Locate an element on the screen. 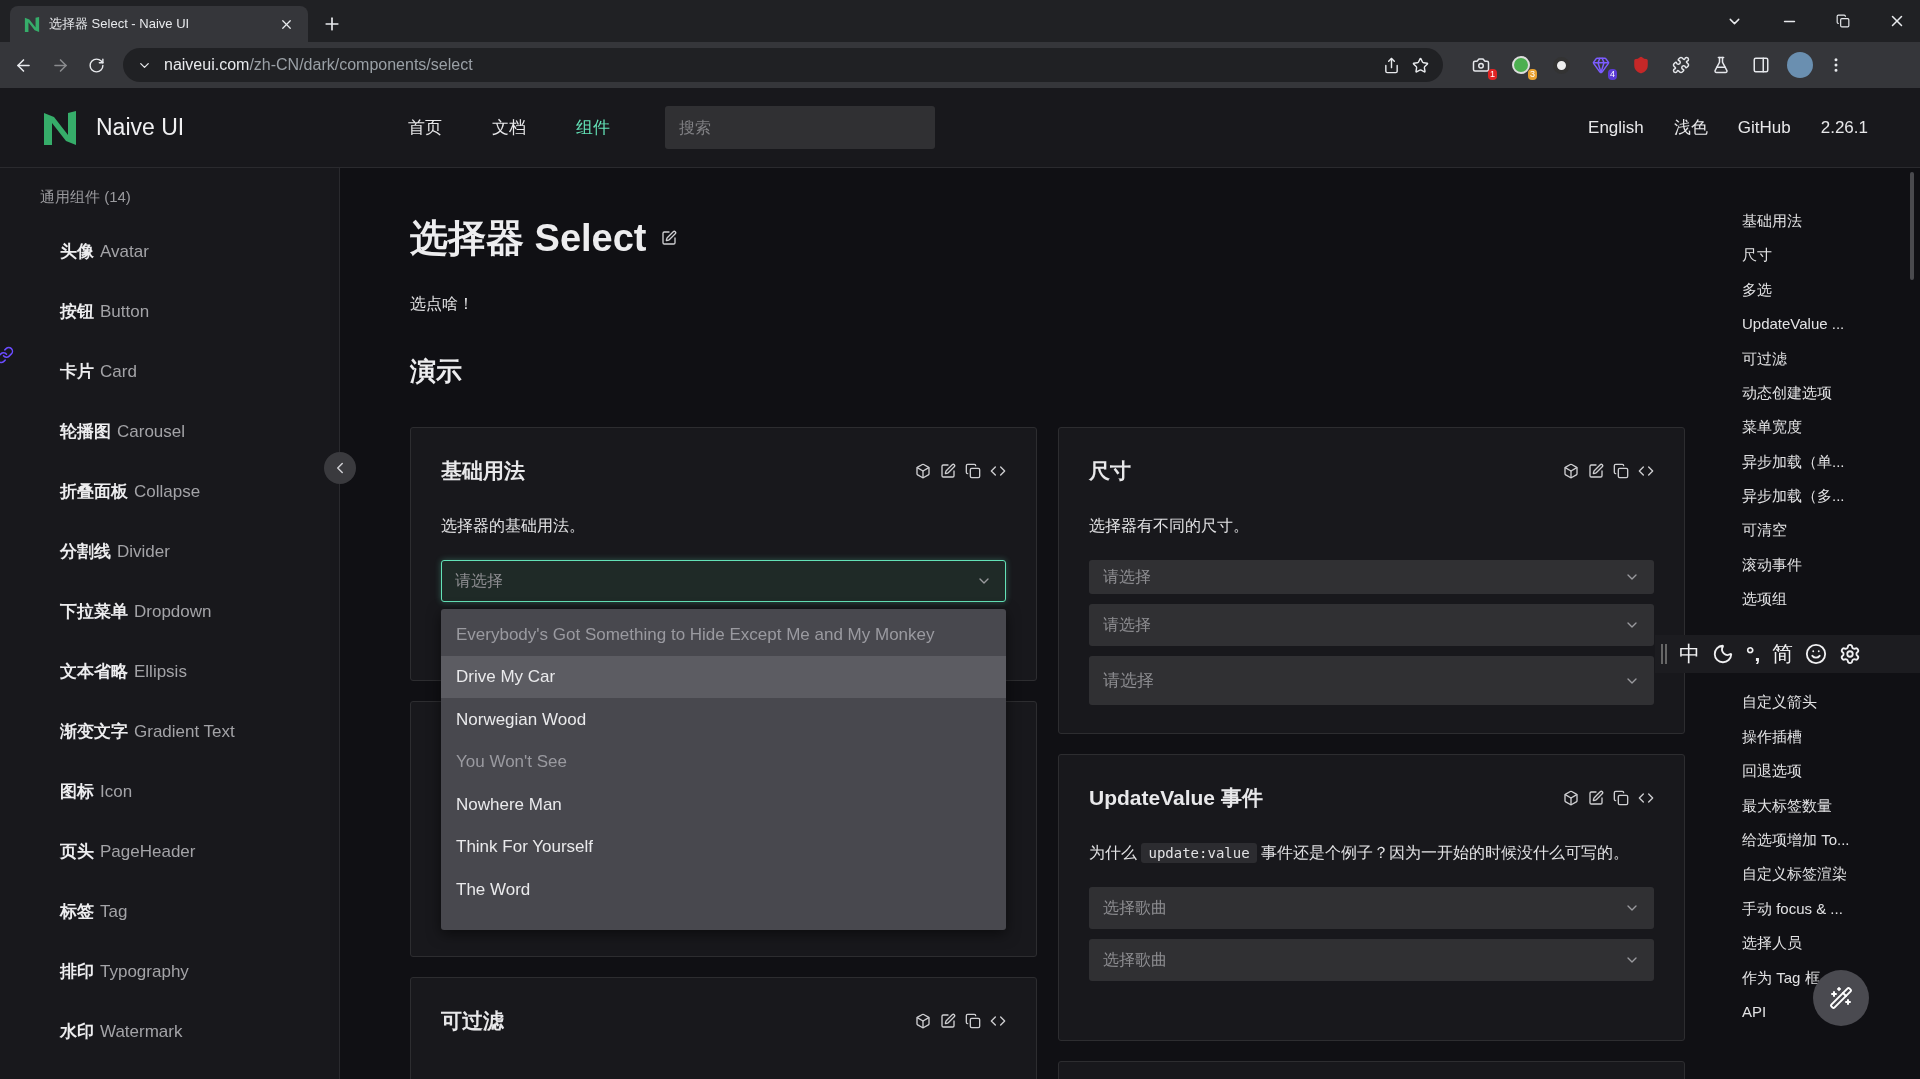 Image resolution: width=1920 pixels, height=1079 pixels. sidebar-item: 折叠面板 Collapse is located at coordinates (169, 492).